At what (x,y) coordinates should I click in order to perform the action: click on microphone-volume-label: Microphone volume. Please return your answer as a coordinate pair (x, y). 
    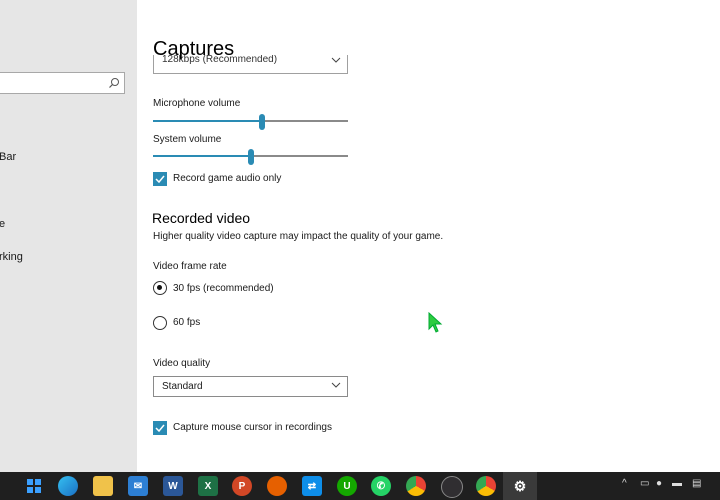
    Looking at the image, I should click on (197, 103).